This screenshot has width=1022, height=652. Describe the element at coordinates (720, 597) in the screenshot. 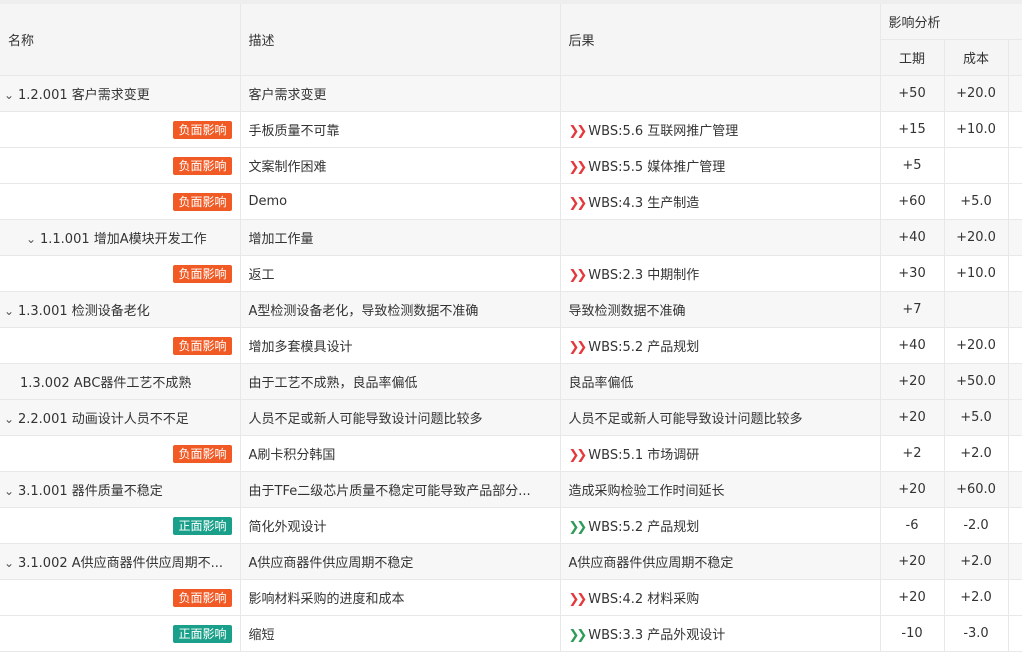

I see `cell-result: ❯❯ WBS:4.2 材料采购` at that location.